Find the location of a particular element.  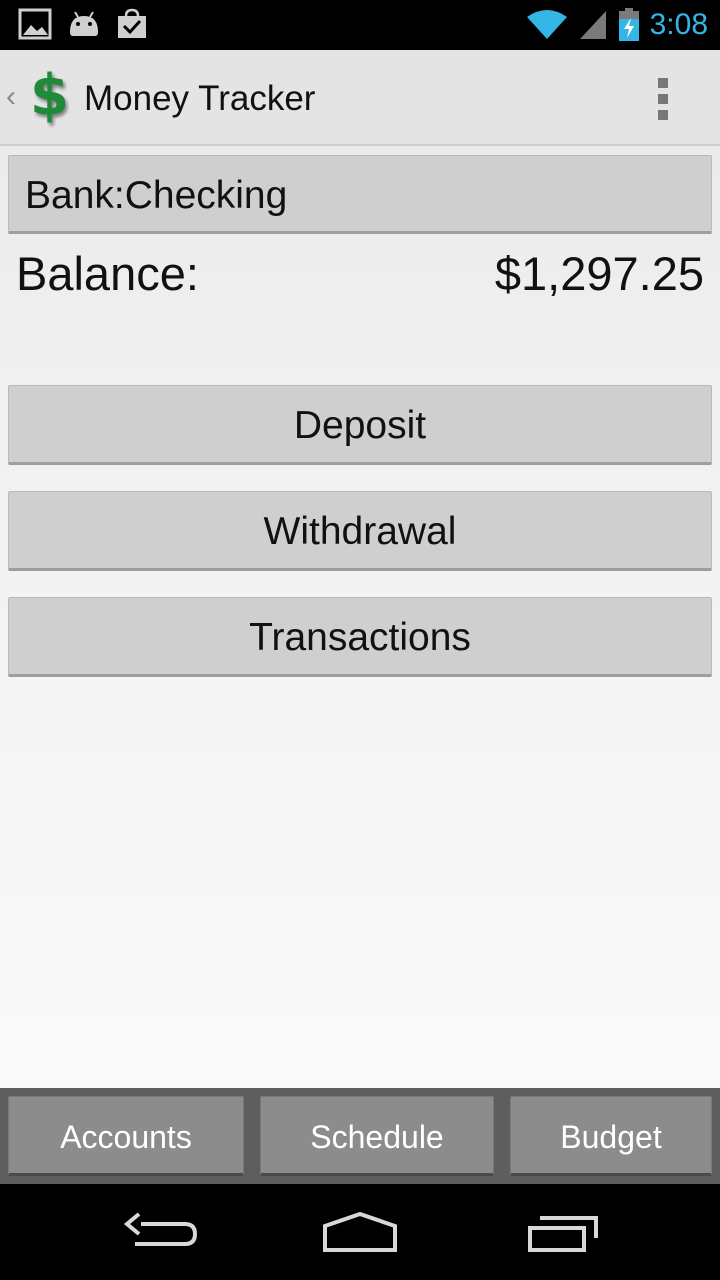

balance-value: $1,297.25 is located at coordinates (599, 273).